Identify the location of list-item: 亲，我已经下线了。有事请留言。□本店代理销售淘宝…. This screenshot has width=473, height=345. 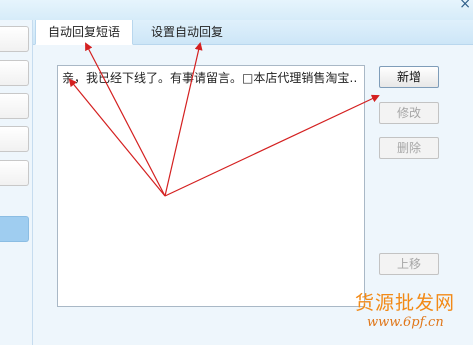
(210, 78).